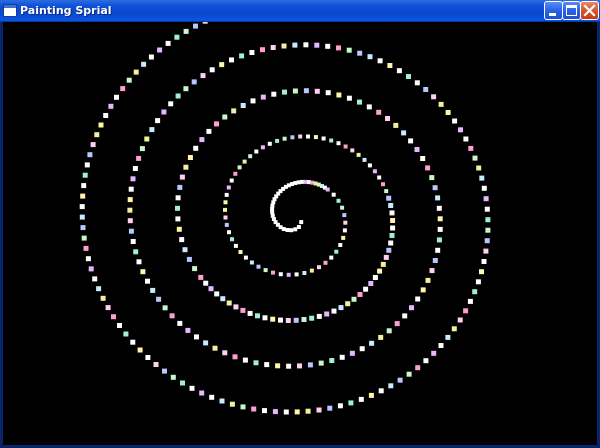 This screenshot has width=600, height=448. Describe the element at coordinates (552, 14) in the screenshot. I see `minimize-icon` at that location.